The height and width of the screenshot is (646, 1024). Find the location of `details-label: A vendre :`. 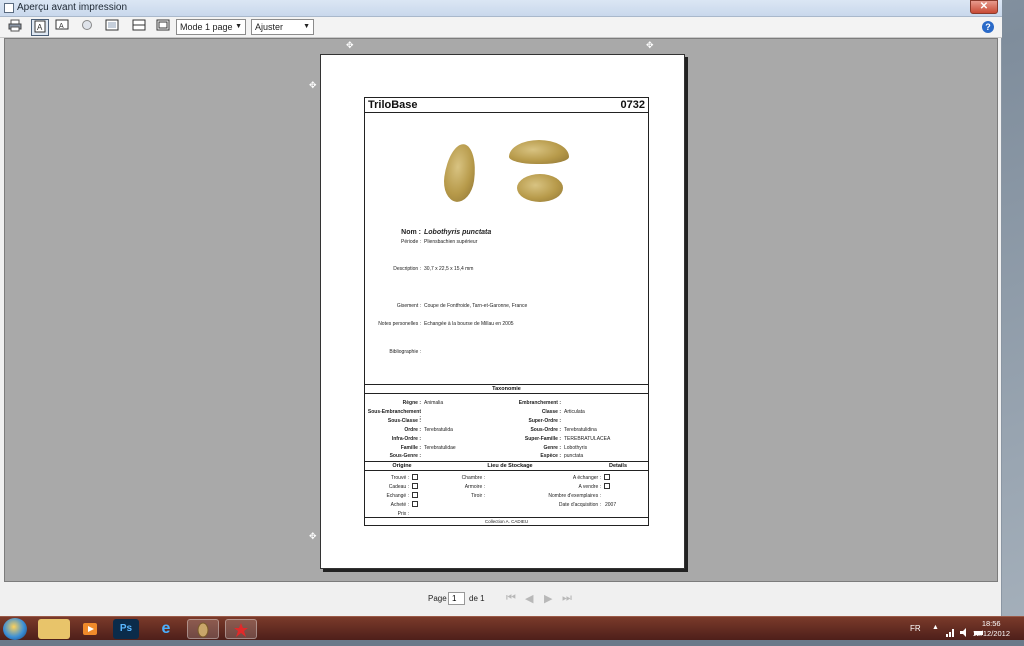

details-label: A vendre : is located at coordinates (589, 487).